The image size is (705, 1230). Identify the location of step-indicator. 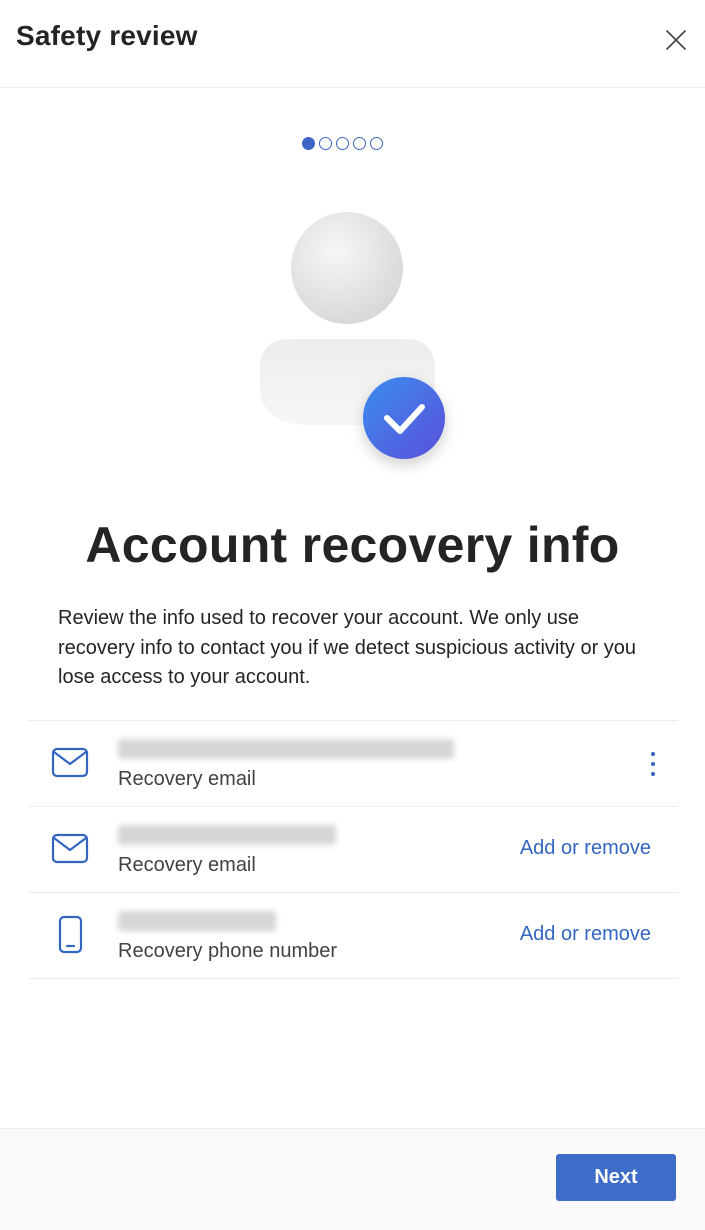
(342, 143).